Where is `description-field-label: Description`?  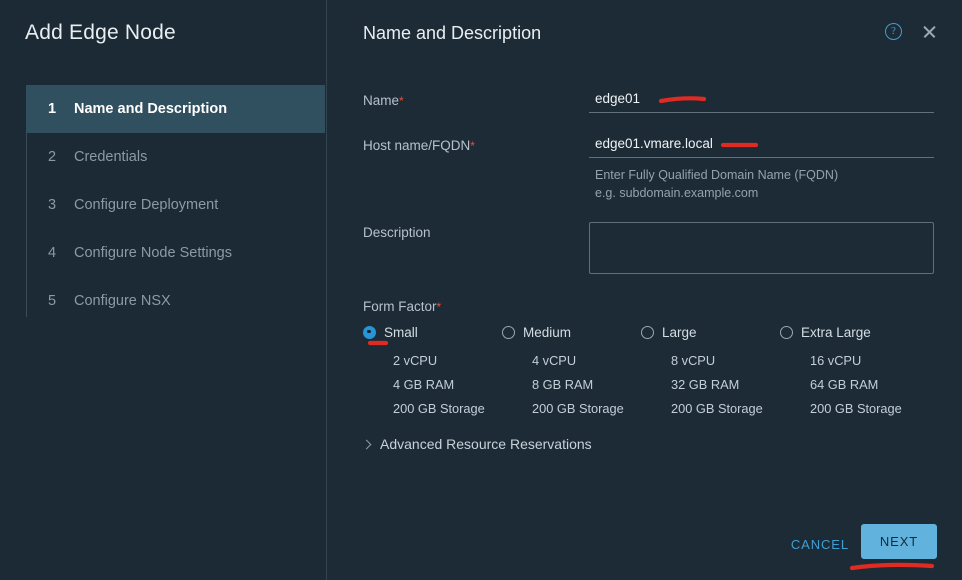
description-field-label: Description is located at coordinates (397, 232).